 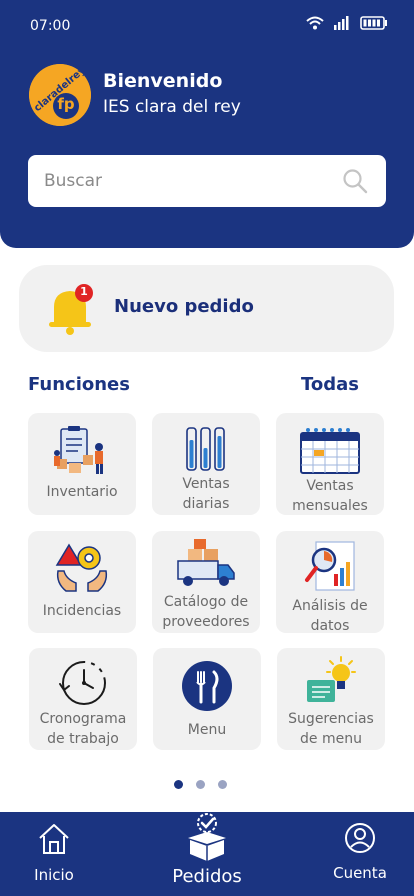 I want to click on functions-title: Funciones, so click(x=79, y=384).